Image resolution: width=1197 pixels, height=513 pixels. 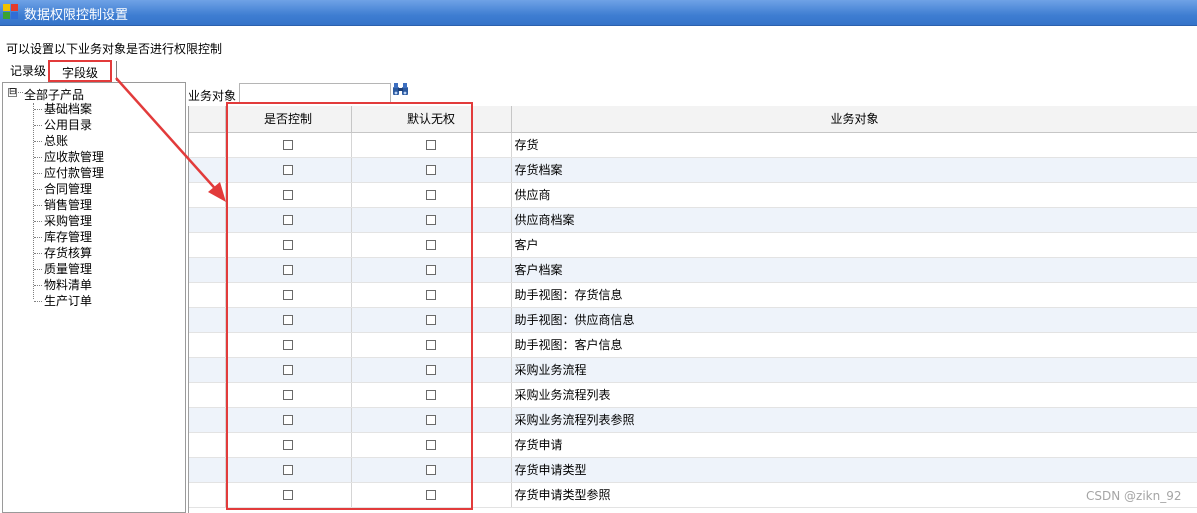 I want to click on tab-record-level: 记录级, so click(x=28, y=71).